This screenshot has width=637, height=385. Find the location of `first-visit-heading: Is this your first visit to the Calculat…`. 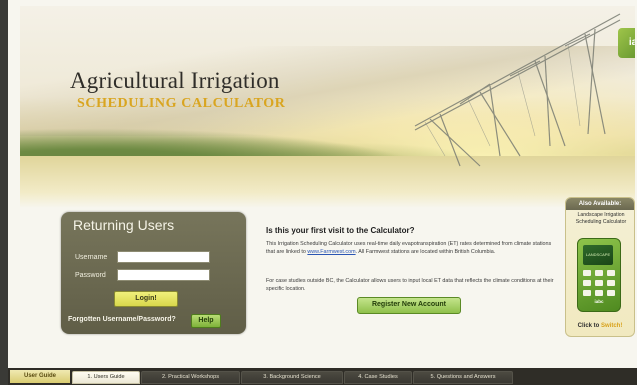

first-visit-heading: Is this your first visit to the Calculat… is located at coordinates (340, 230).